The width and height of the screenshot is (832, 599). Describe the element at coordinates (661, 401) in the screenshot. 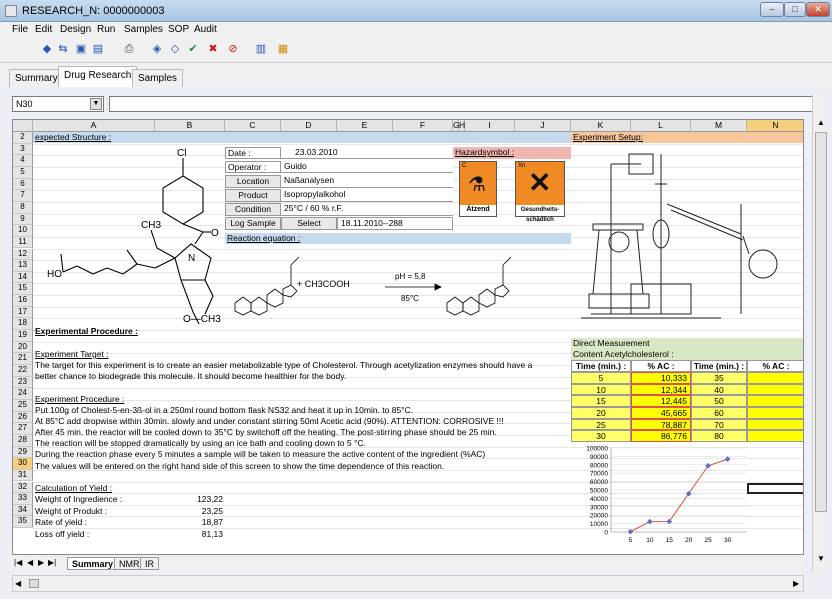

I see `ac-cell: 12,445` at that location.